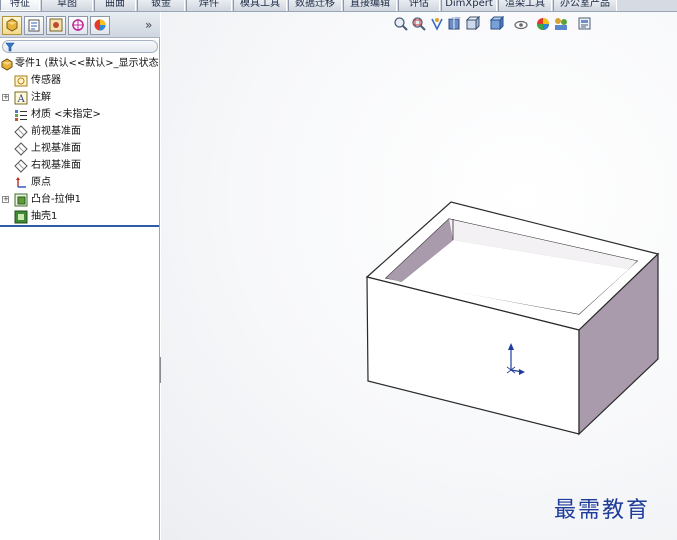  What do you see at coordinates (315, 5) in the screenshot?
I see `tab-data-migration: 数据迁移` at bounding box center [315, 5].